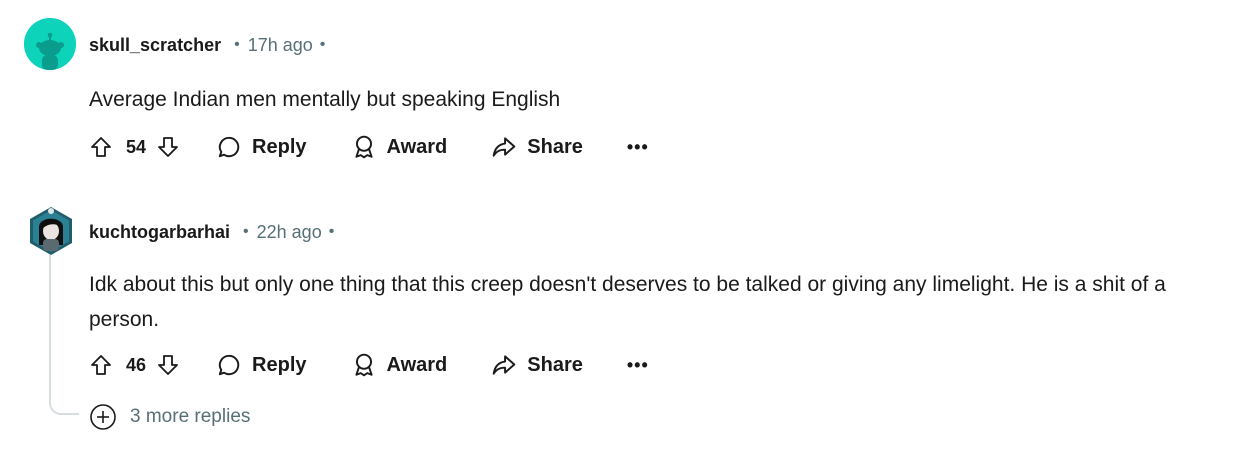 The width and height of the screenshot is (1252, 466). I want to click on plus-circle-icon, so click(103, 417).